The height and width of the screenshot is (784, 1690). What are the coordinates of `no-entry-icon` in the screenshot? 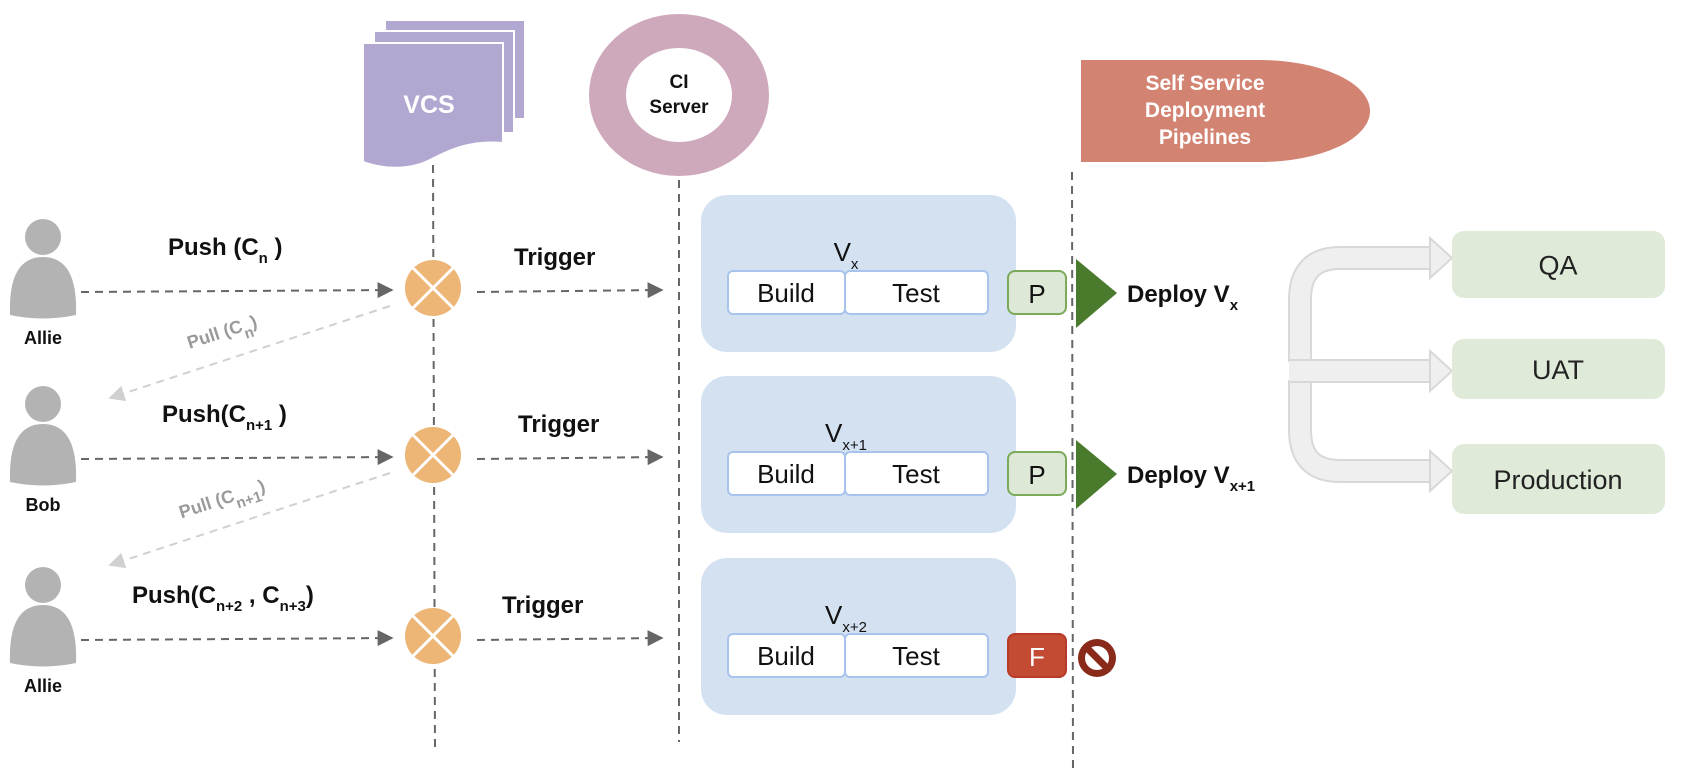 It's located at (1097, 658).